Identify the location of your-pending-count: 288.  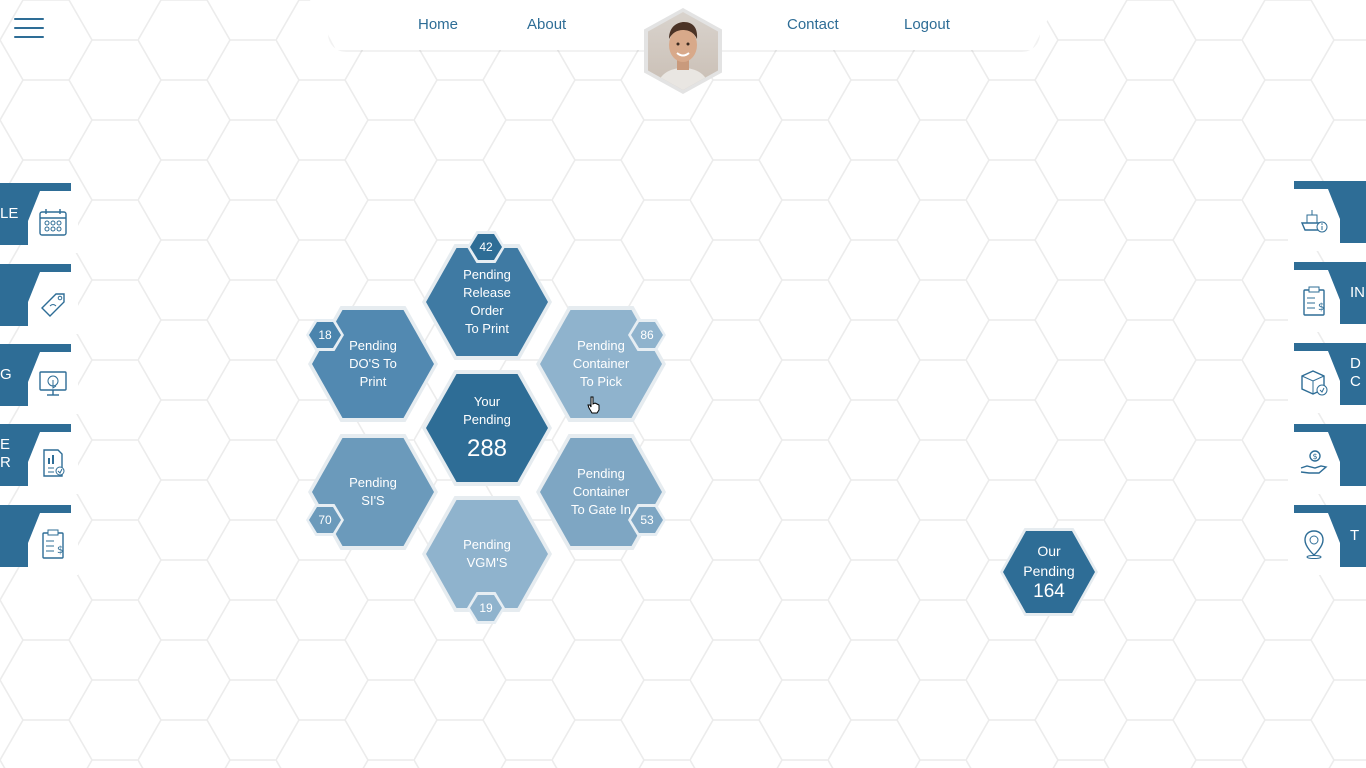
(487, 448).